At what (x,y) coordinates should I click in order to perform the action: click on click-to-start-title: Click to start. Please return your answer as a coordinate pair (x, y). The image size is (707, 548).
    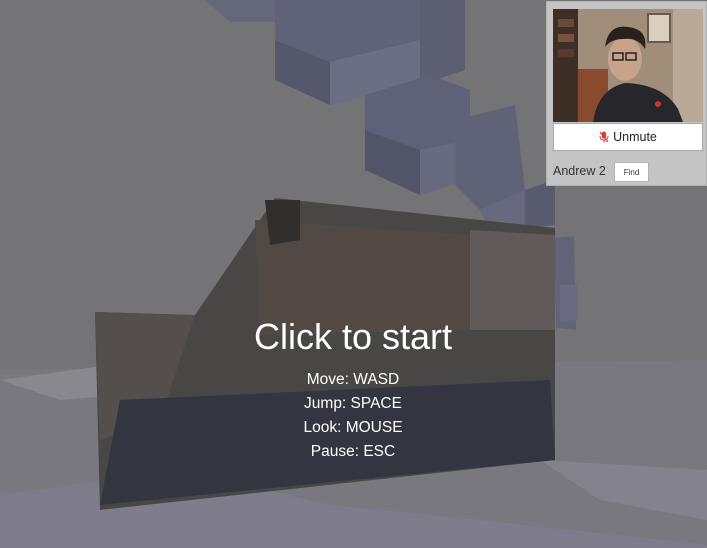
    Looking at the image, I should click on (353, 337).